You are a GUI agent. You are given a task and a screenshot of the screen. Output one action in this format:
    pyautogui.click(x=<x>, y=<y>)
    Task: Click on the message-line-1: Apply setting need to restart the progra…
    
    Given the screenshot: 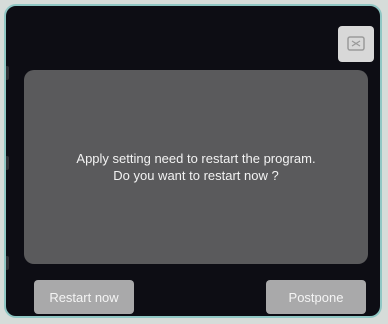 What is the action you would take?
    pyautogui.click(x=196, y=158)
    